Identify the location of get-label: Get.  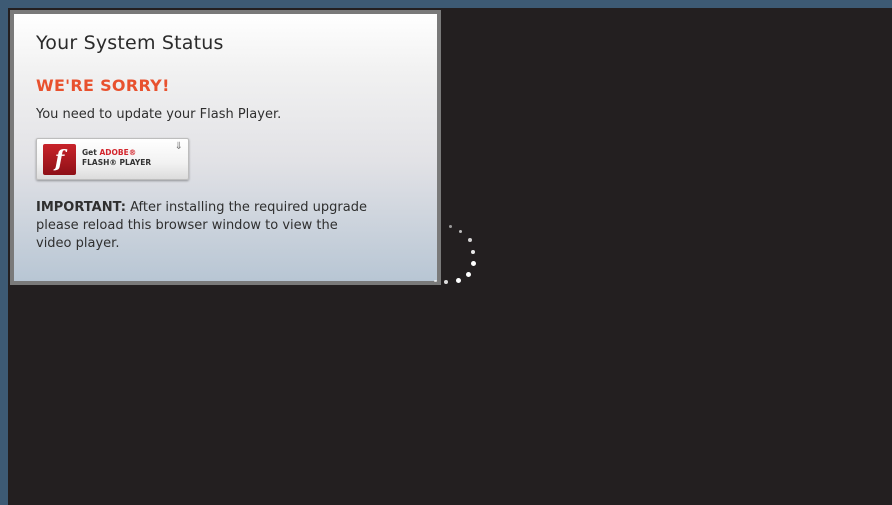
(89, 152).